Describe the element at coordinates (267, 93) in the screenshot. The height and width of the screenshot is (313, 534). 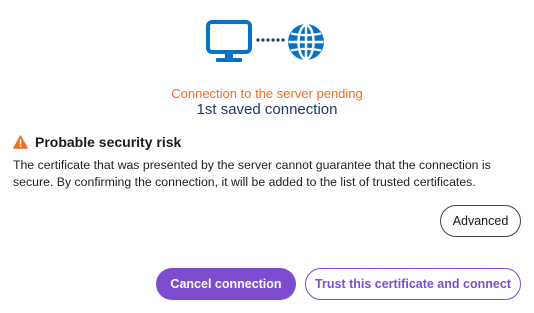
I see `connection-status: Connection to the server pending` at that location.